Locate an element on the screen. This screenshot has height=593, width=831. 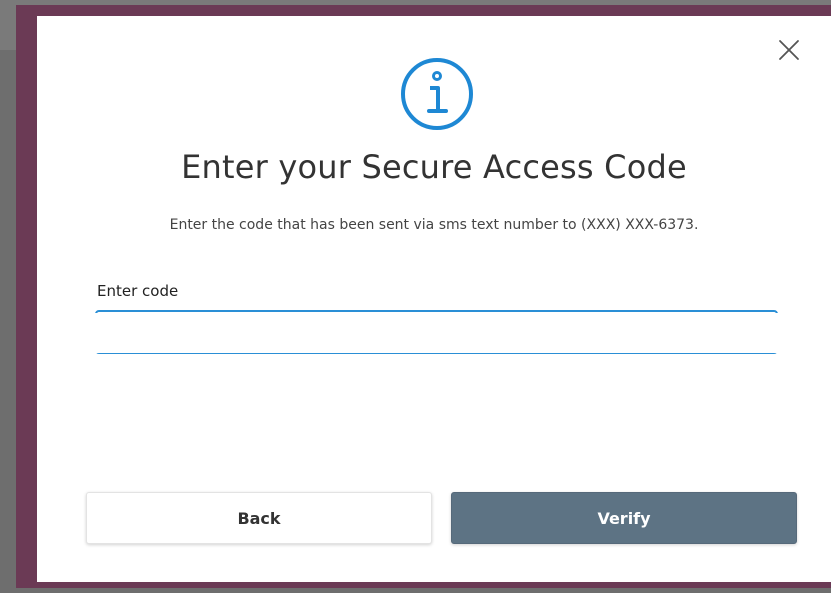
input-overlay is located at coordinates (437, 333).